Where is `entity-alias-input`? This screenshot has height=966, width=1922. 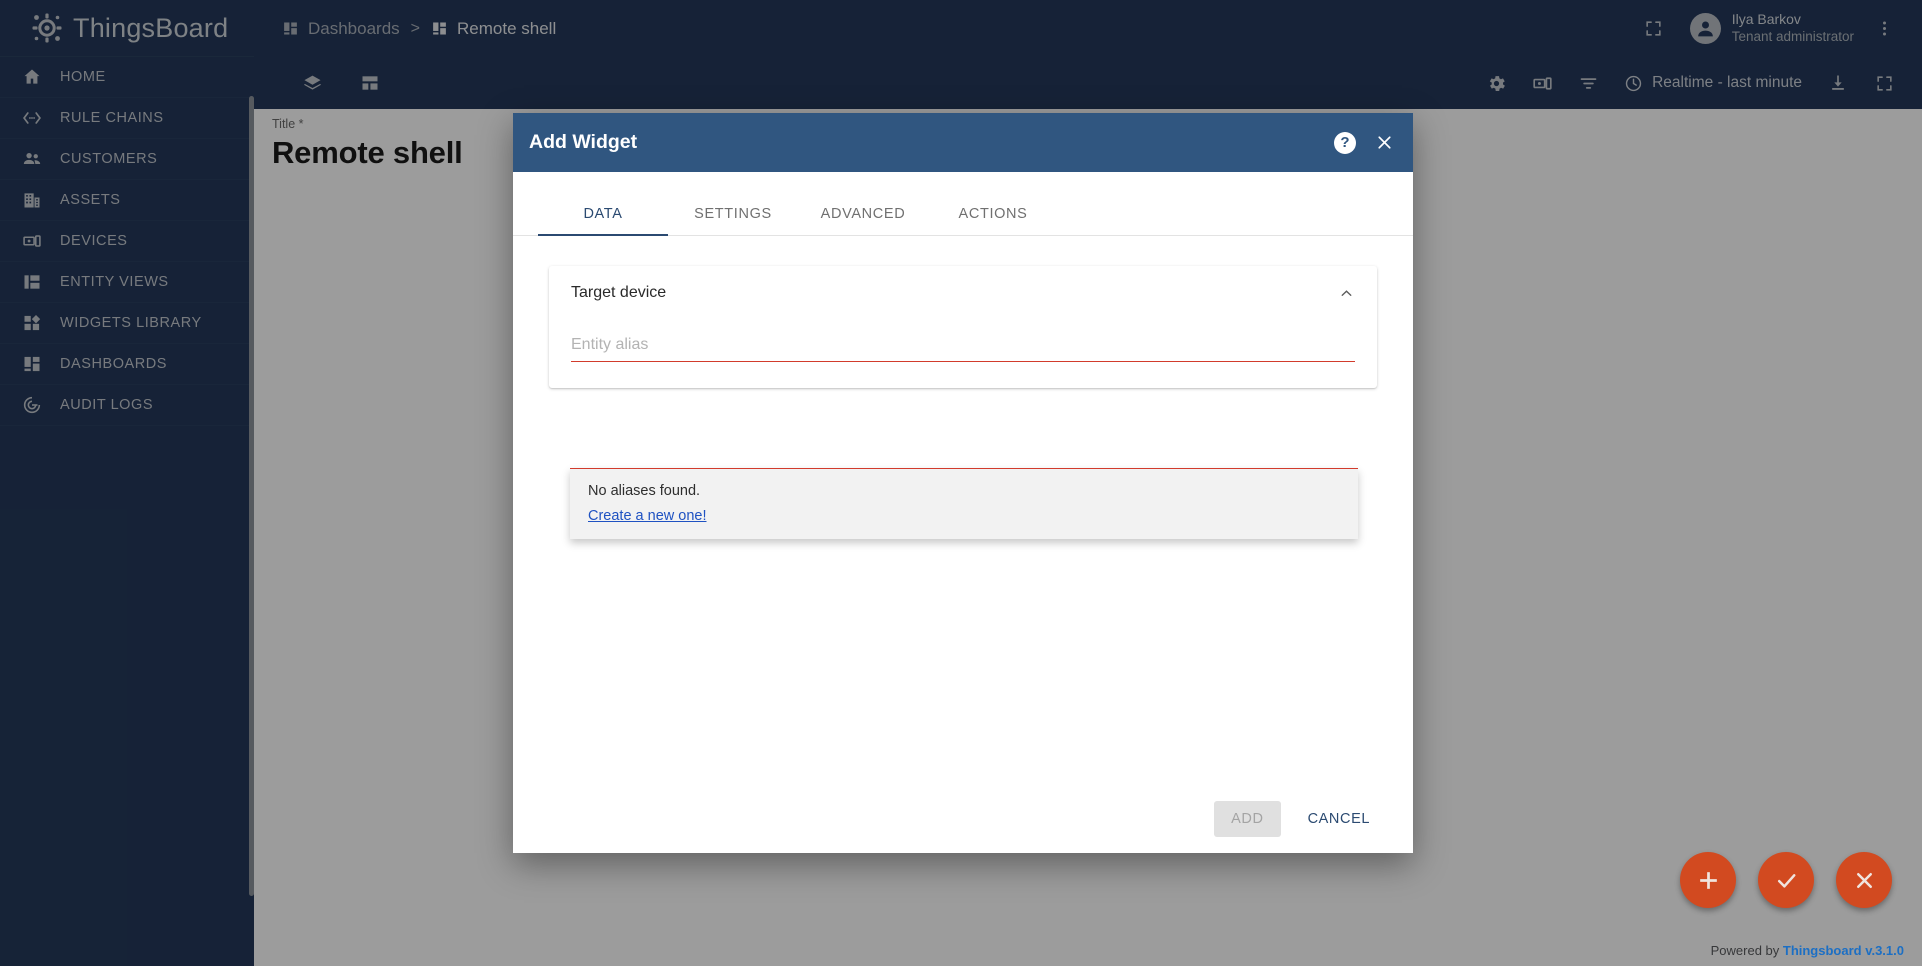
entity-alias-input is located at coordinates (963, 345).